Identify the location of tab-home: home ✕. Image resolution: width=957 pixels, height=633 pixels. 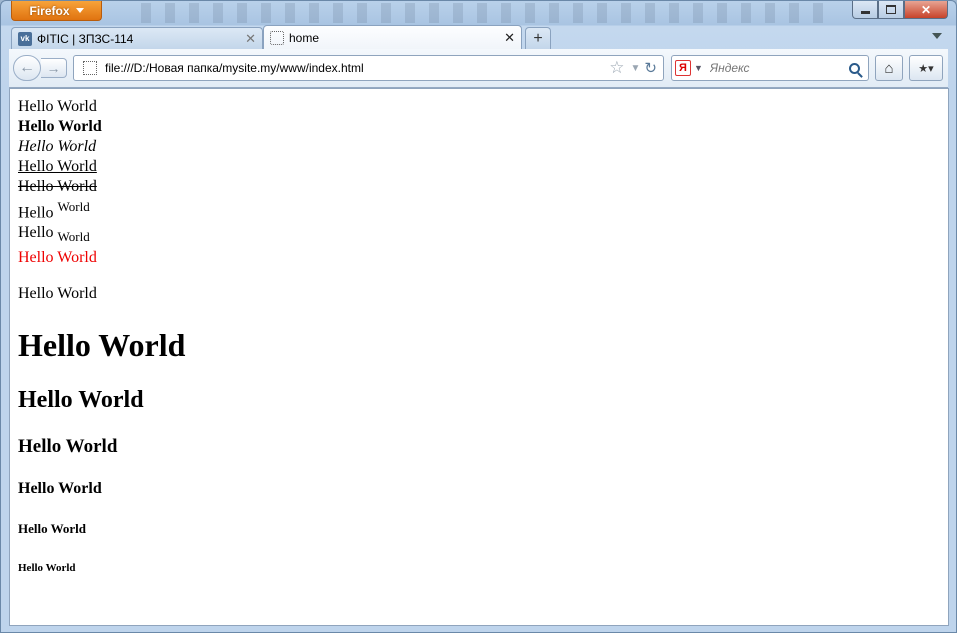
(392, 37).